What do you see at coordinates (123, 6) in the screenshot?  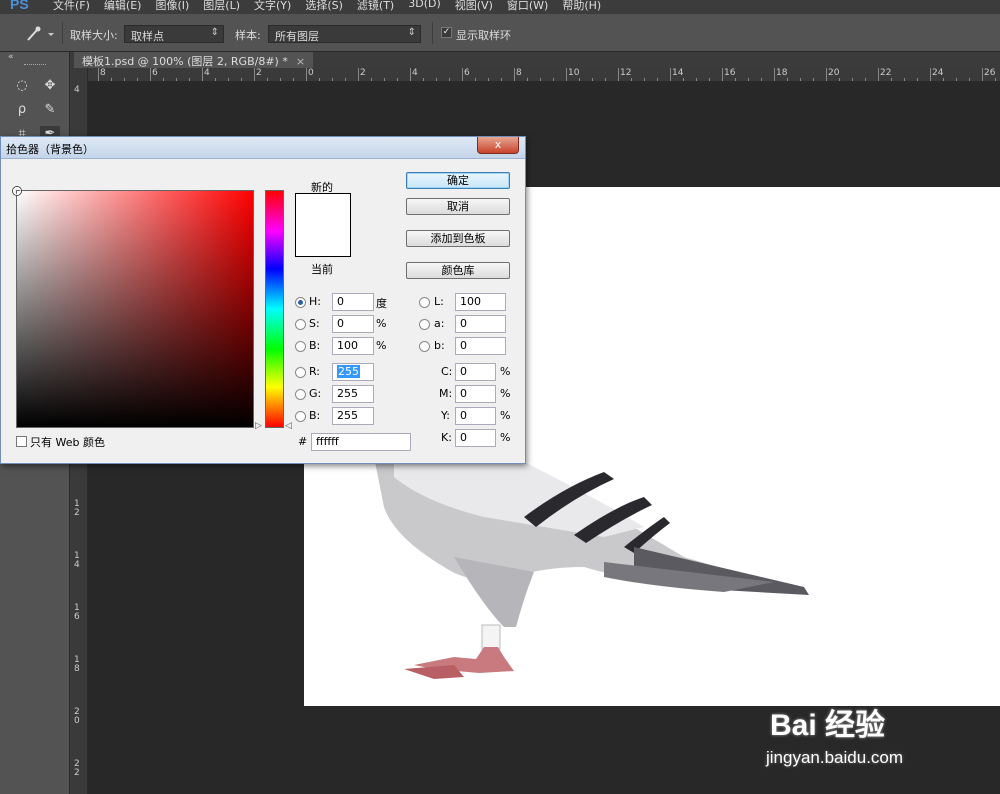 I see `menu-edit: 编辑(E)` at bounding box center [123, 6].